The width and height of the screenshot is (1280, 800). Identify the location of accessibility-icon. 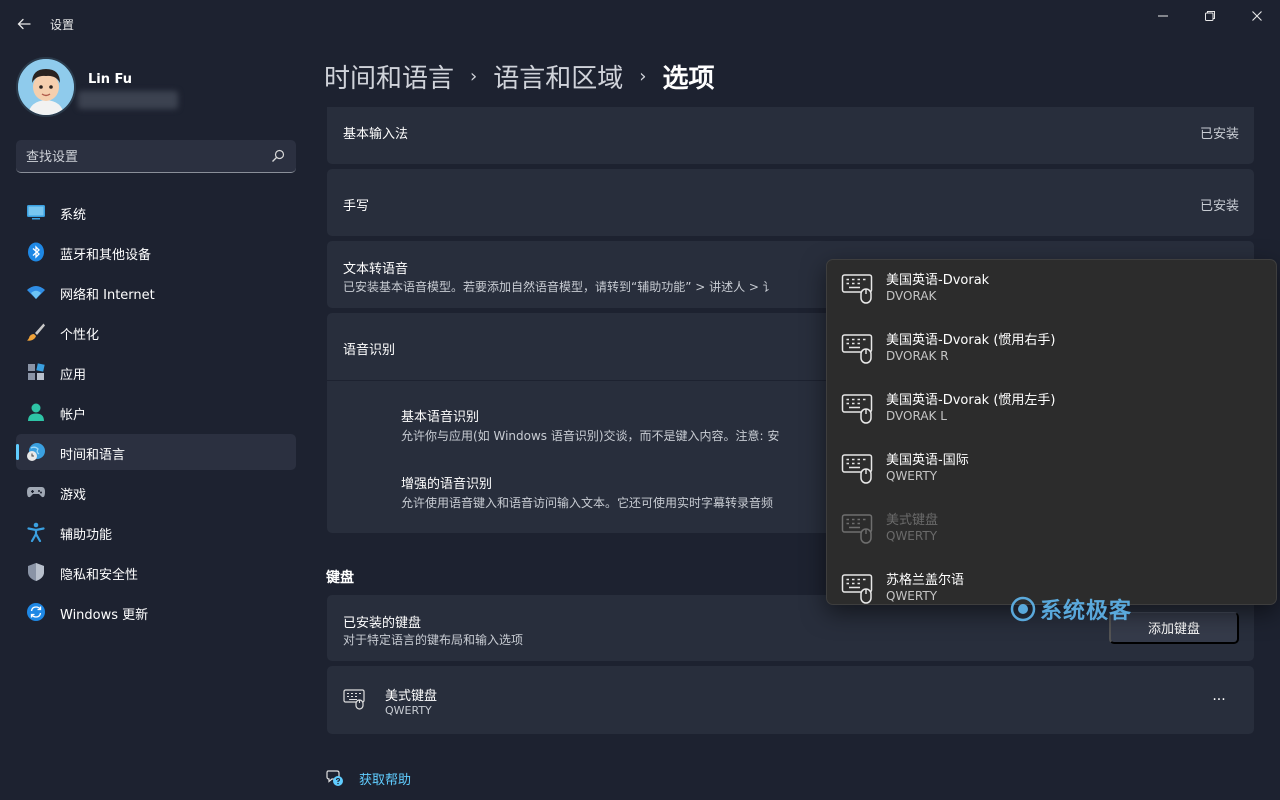
(36, 532).